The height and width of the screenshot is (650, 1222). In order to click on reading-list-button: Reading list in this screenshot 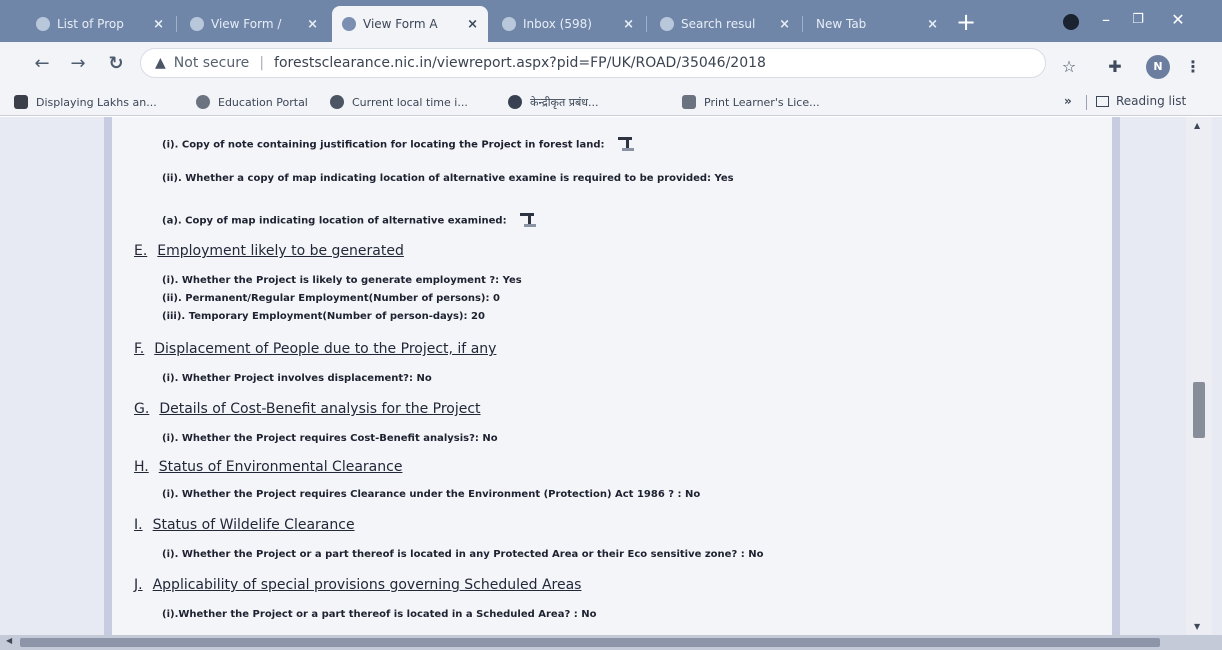, I will do `click(1141, 101)`.